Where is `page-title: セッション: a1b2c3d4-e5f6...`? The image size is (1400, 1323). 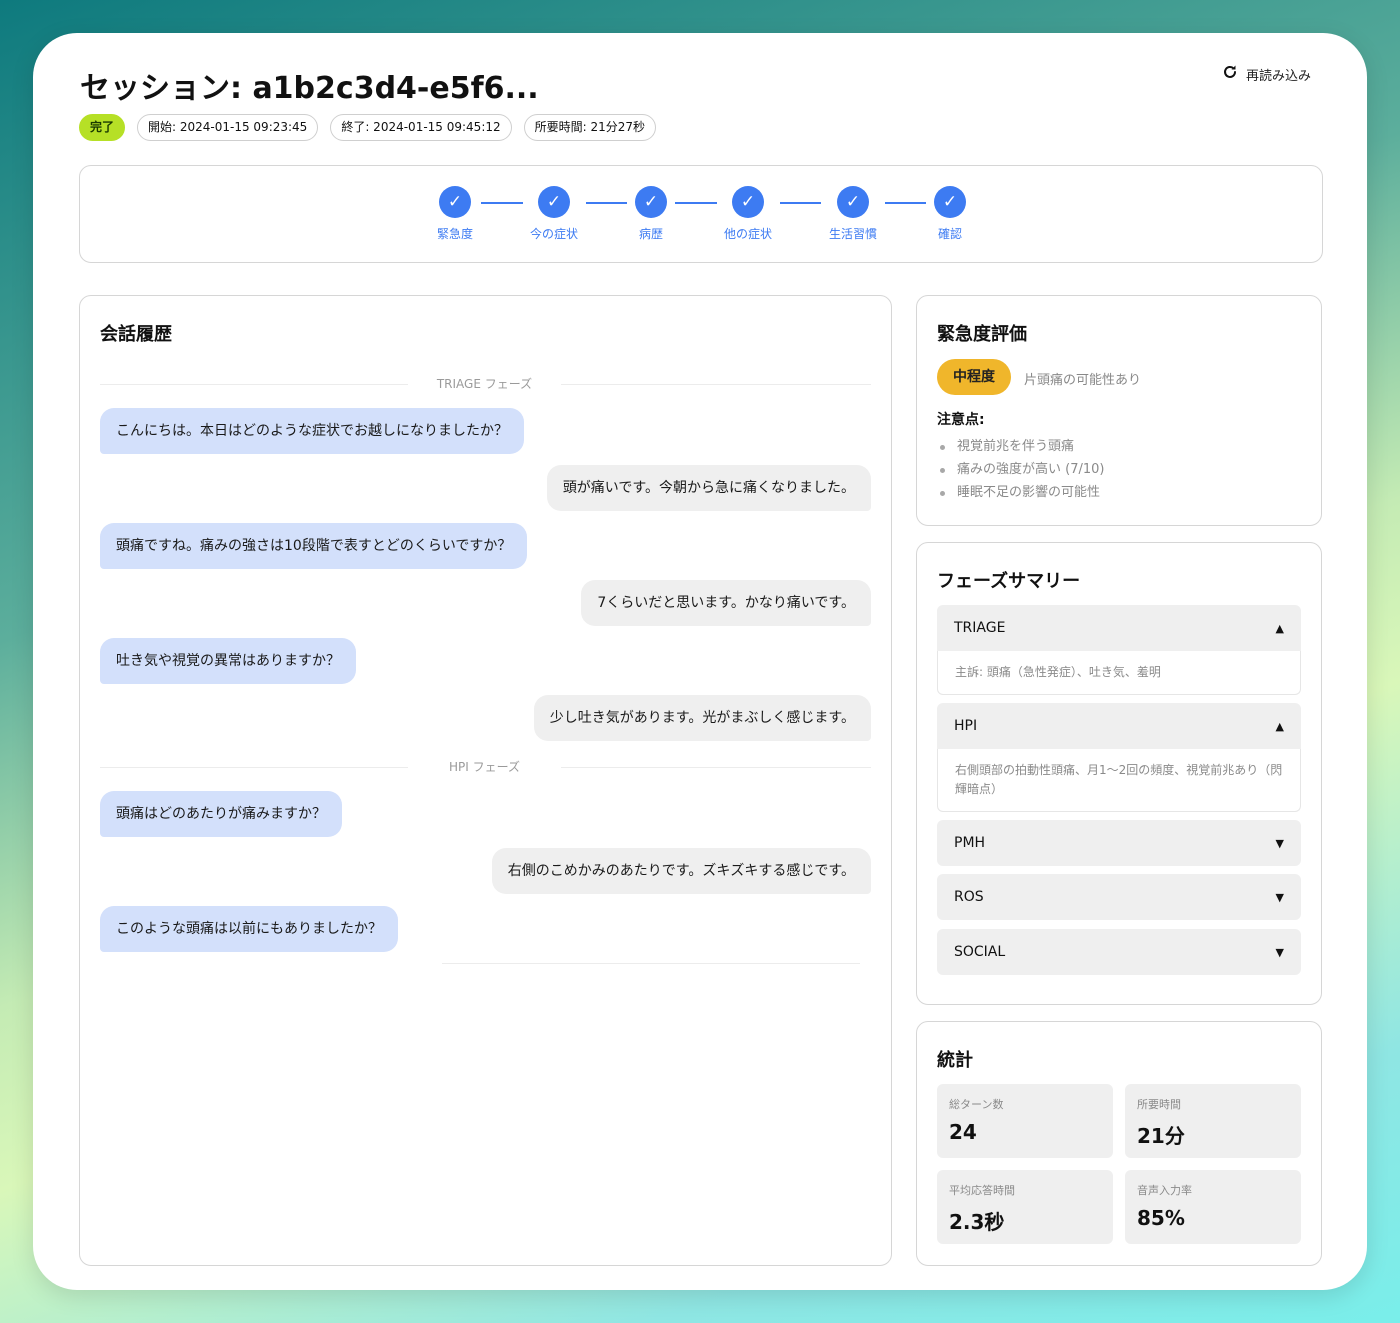 page-title: セッション: a1b2c3d4-e5f6... is located at coordinates (309, 88).